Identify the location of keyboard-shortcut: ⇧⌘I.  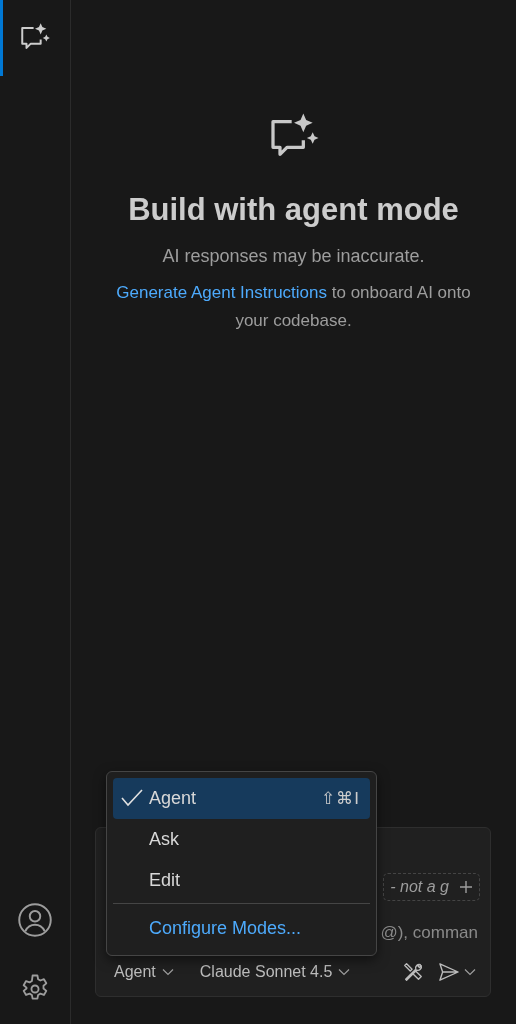
(340, 798).